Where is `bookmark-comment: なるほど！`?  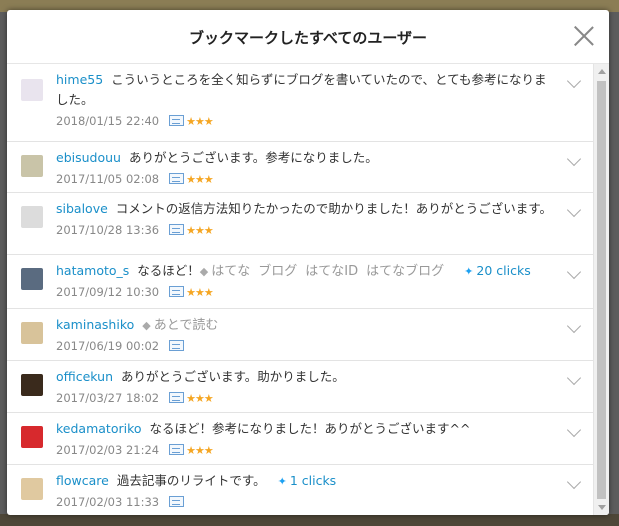
bookmark-comment: なるほど！ is located at coordinates (168, 270).